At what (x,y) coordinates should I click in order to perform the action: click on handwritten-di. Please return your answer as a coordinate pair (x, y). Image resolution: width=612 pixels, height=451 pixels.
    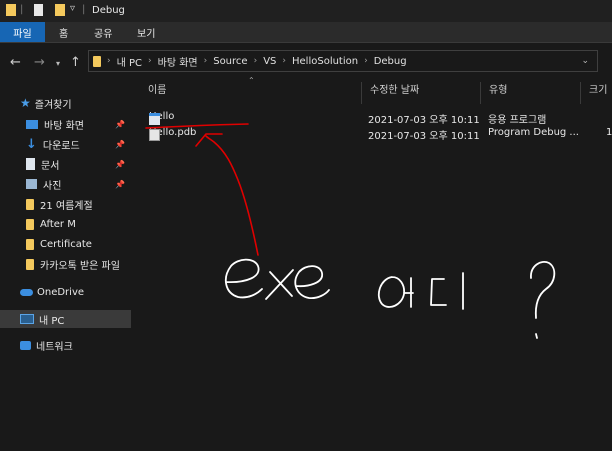
    Looking at the image, I should click on (447, 291).